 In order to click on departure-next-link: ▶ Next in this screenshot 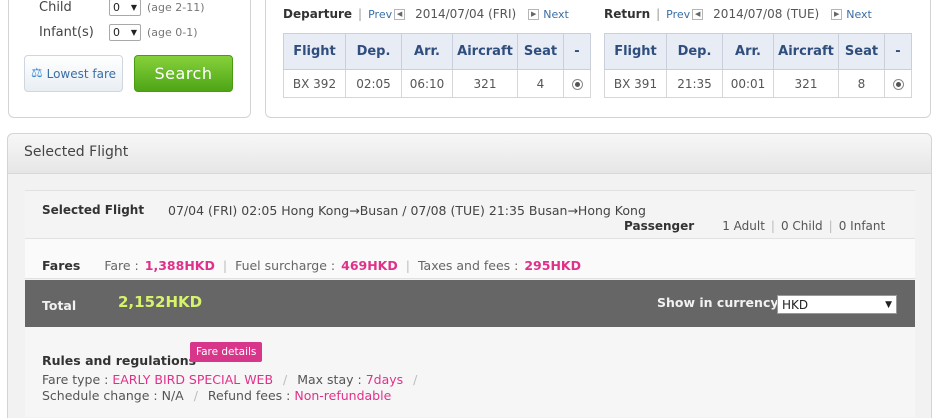, I will do `click(547, 14)`.